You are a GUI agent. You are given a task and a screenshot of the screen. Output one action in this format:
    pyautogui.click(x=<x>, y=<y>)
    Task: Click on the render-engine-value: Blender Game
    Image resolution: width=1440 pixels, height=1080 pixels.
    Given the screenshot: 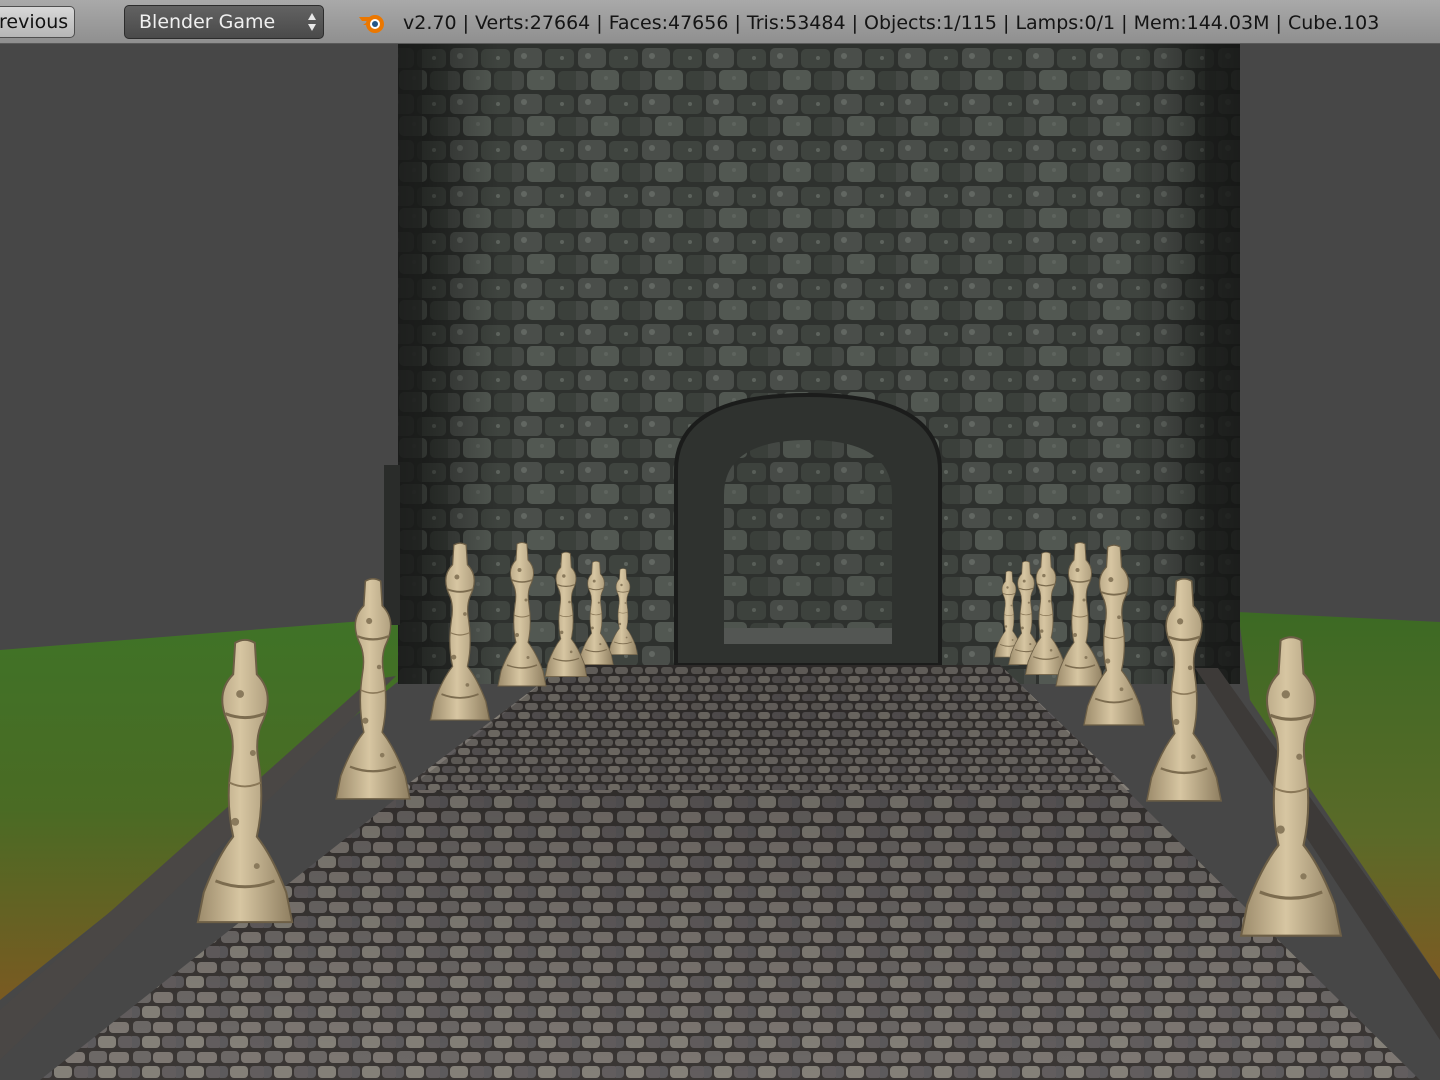 What is the action you would take?
    pyautogui.click(x=207, y=22)
    